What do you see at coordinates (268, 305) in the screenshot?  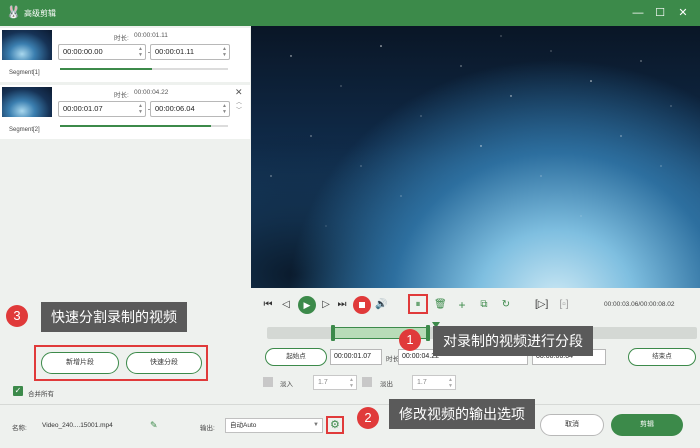 I see `jump-to-start-icon: ⏮` at bounding box center [268, 305].